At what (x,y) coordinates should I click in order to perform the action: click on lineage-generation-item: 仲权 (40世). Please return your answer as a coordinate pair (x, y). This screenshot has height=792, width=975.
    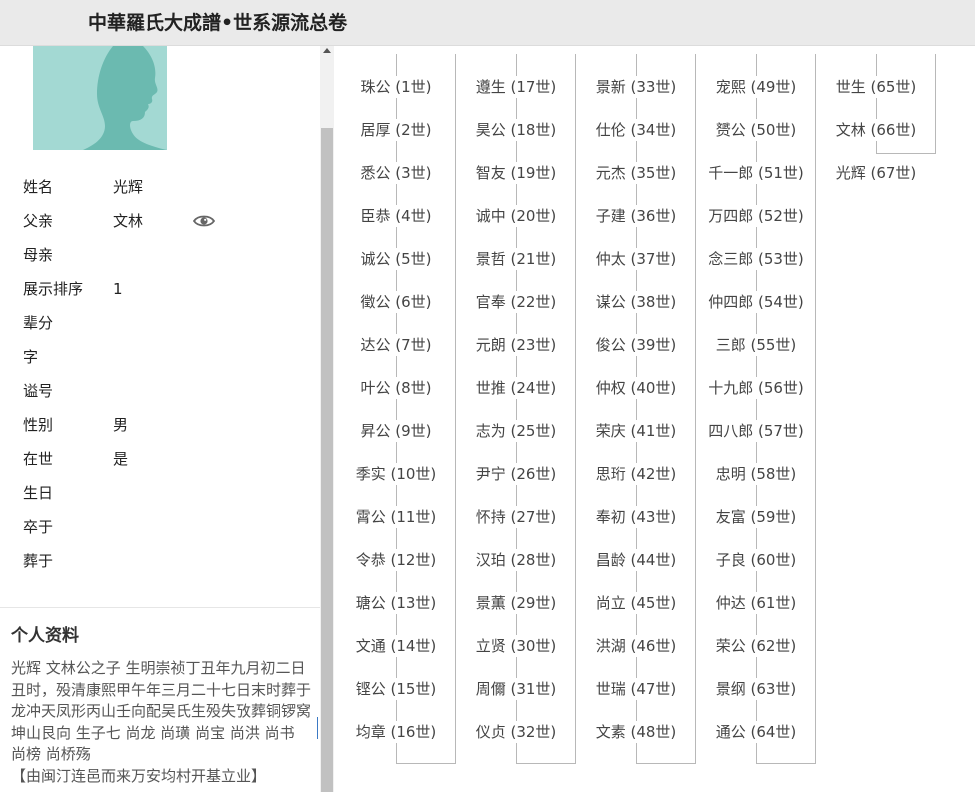
    Looking at the image, I should click on (636, 388).